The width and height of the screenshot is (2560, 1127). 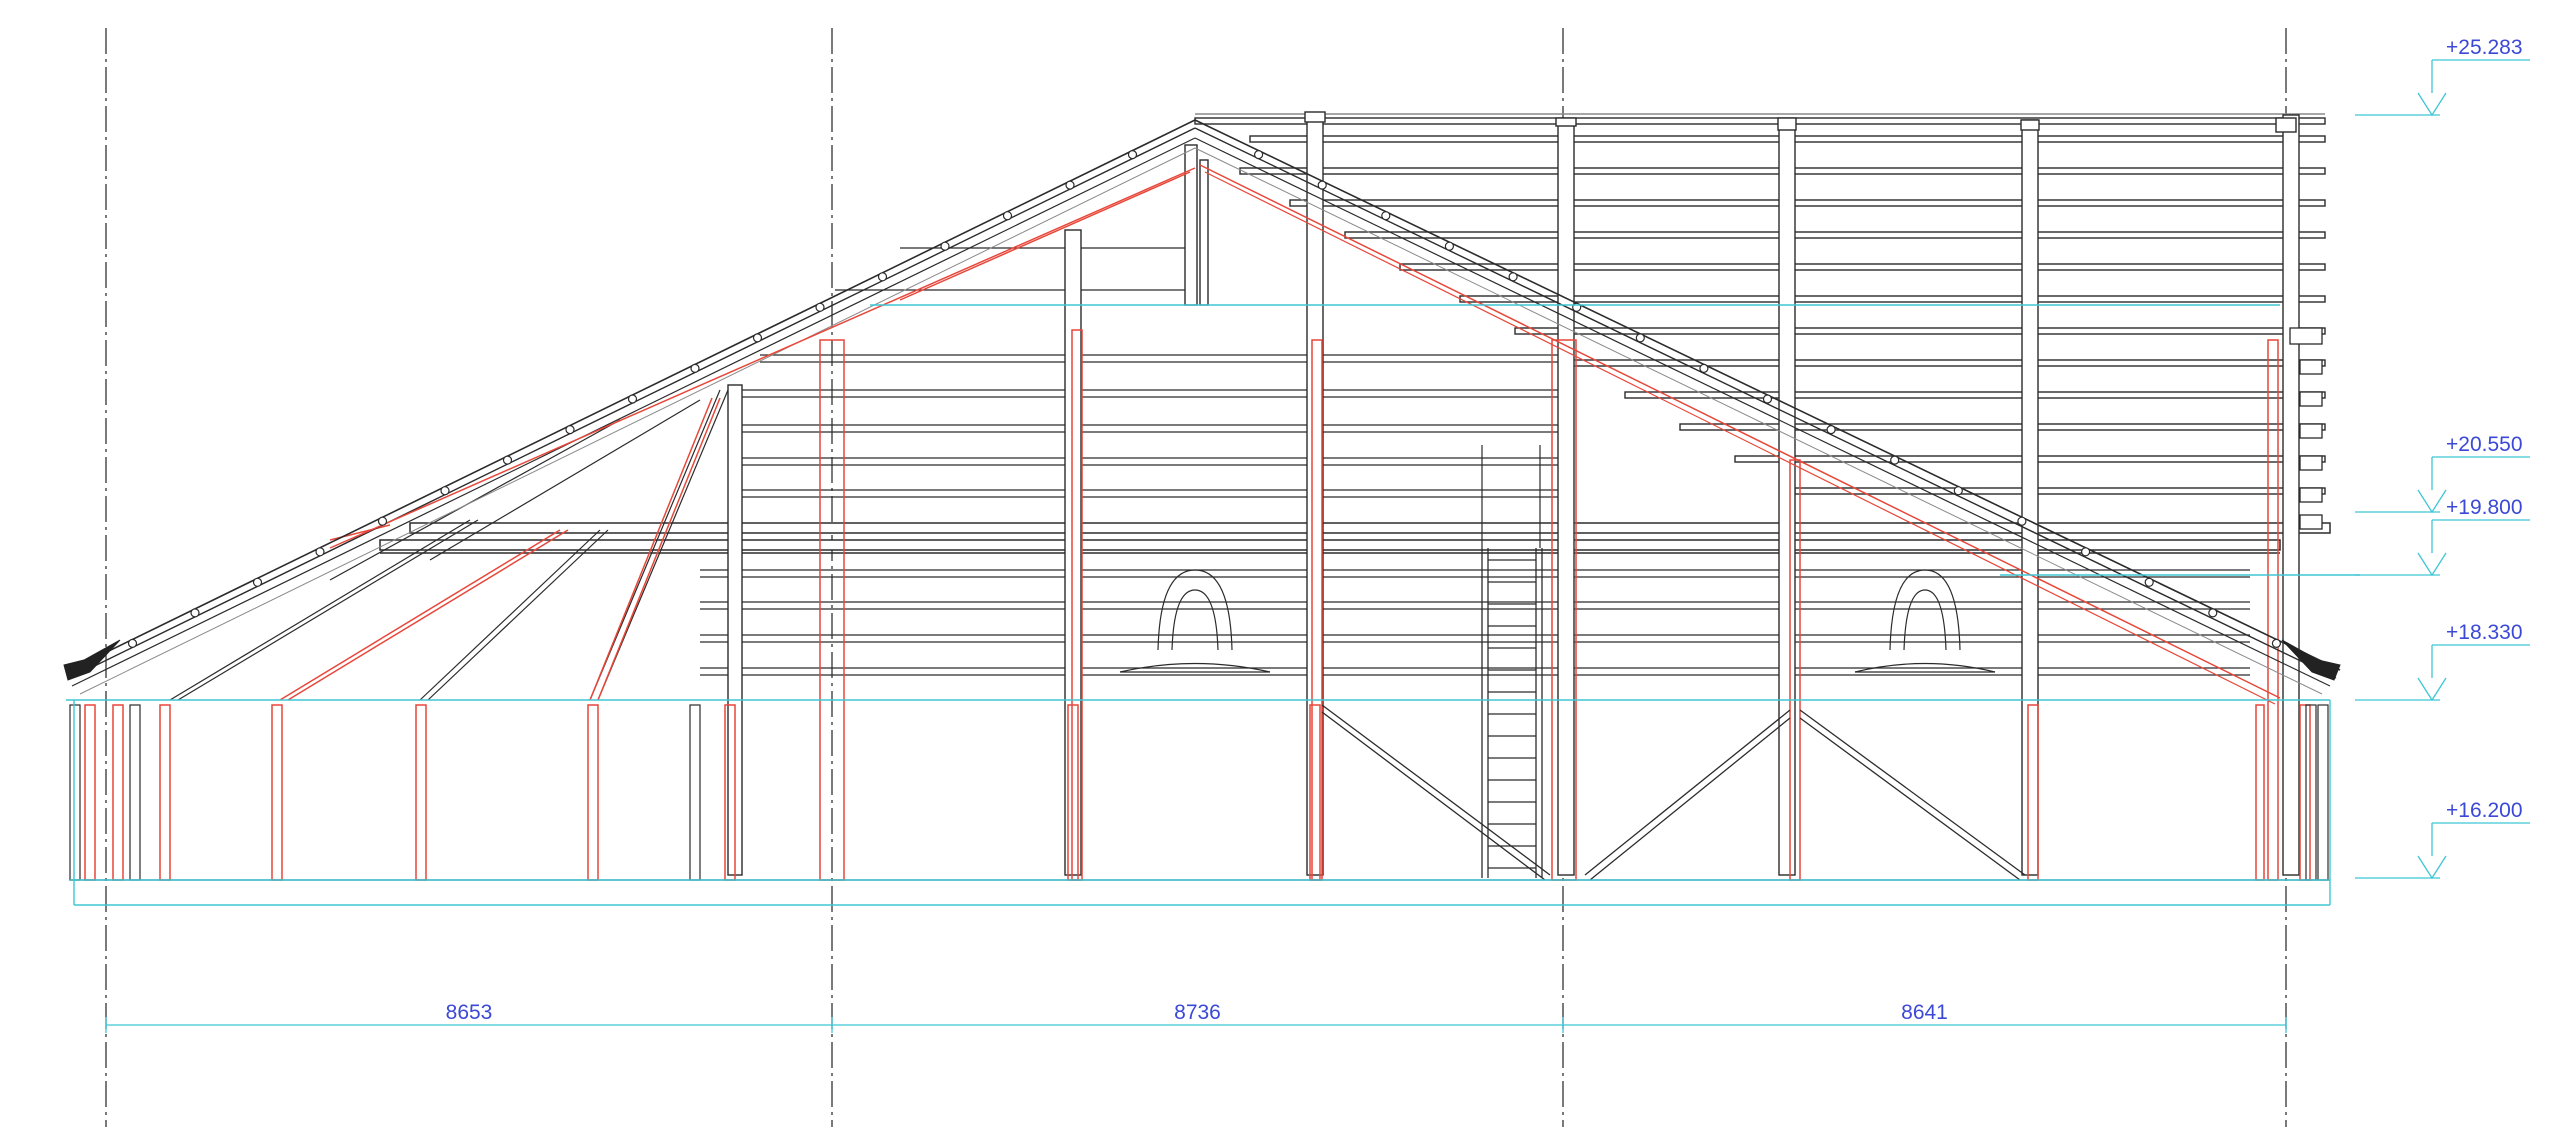 What do you see at coordinates (2484, 810) in the screenshot?
I see `elevation-label: +16.200` at bounding box center [2484, 810].